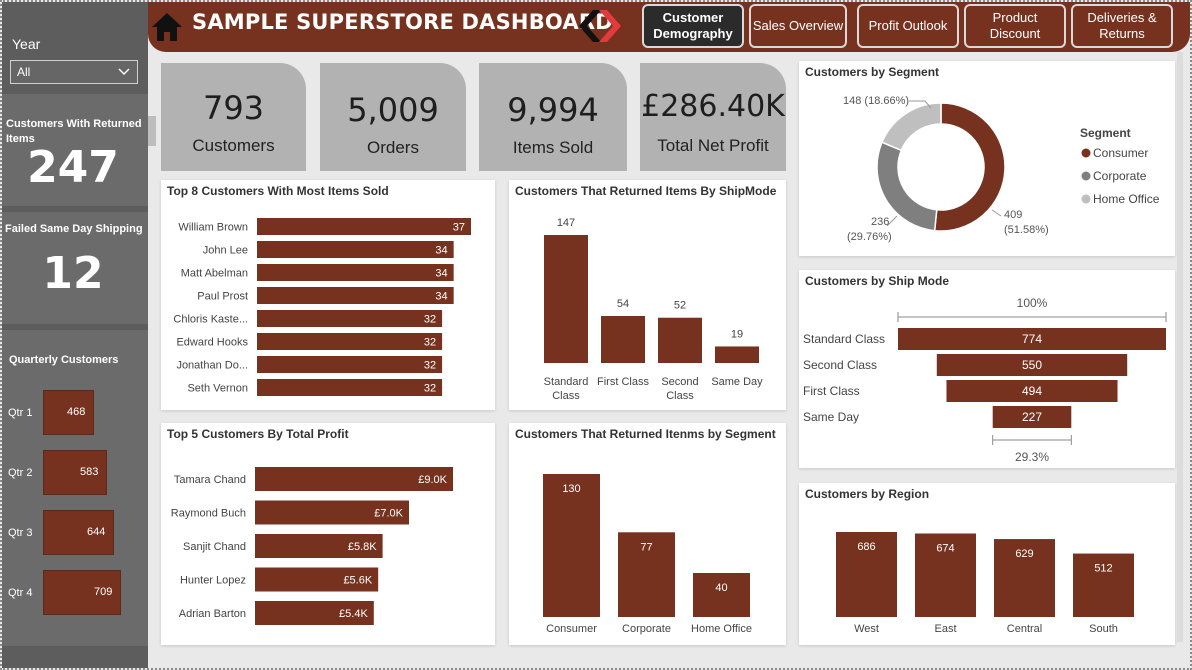 The image size is (1192, 670). I want to click on legend-label: Home Office, so click(1126, 199).